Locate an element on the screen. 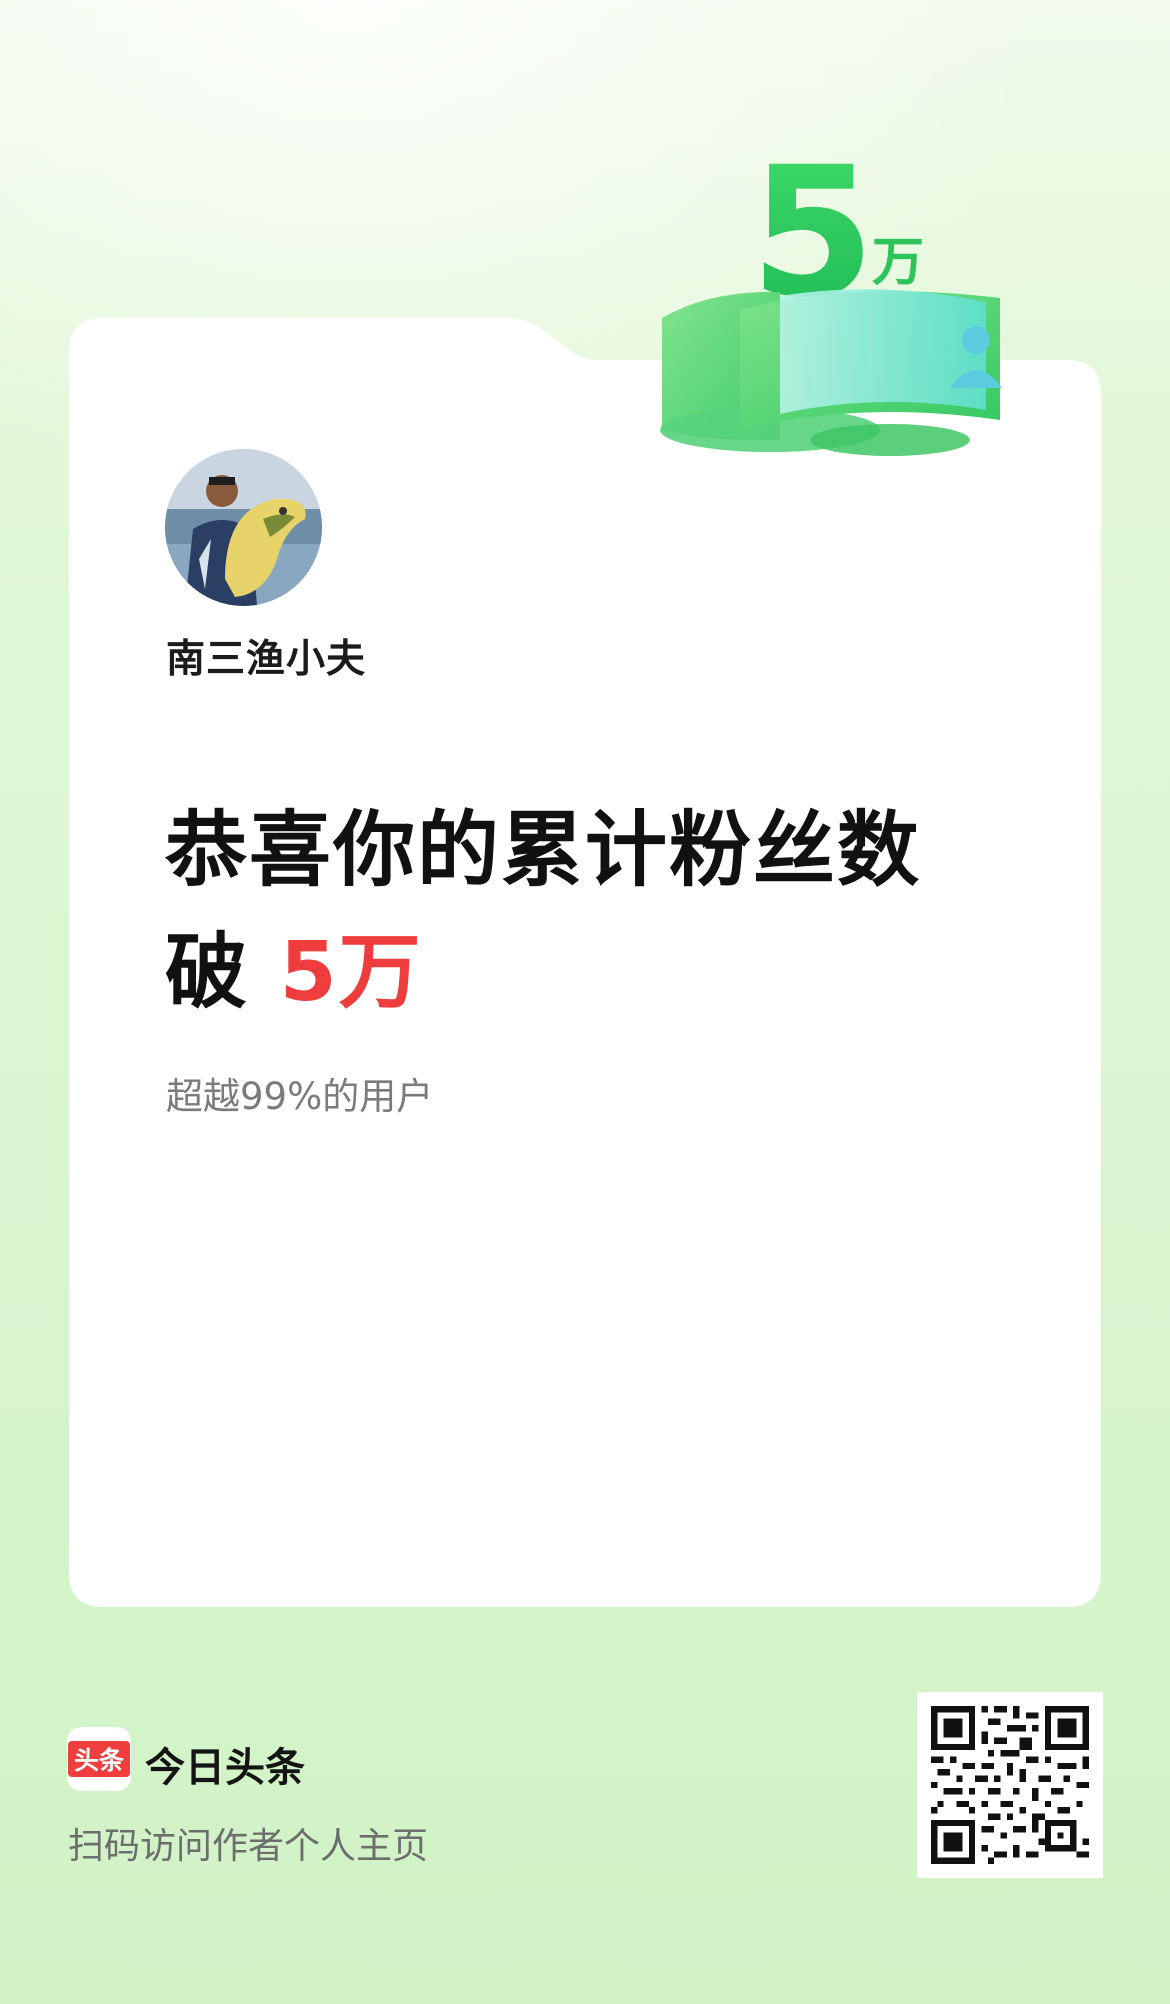 This screenshot has width=1170, height=2004. author-name: 南三渔小夫 is located at coordinates (266, 659).